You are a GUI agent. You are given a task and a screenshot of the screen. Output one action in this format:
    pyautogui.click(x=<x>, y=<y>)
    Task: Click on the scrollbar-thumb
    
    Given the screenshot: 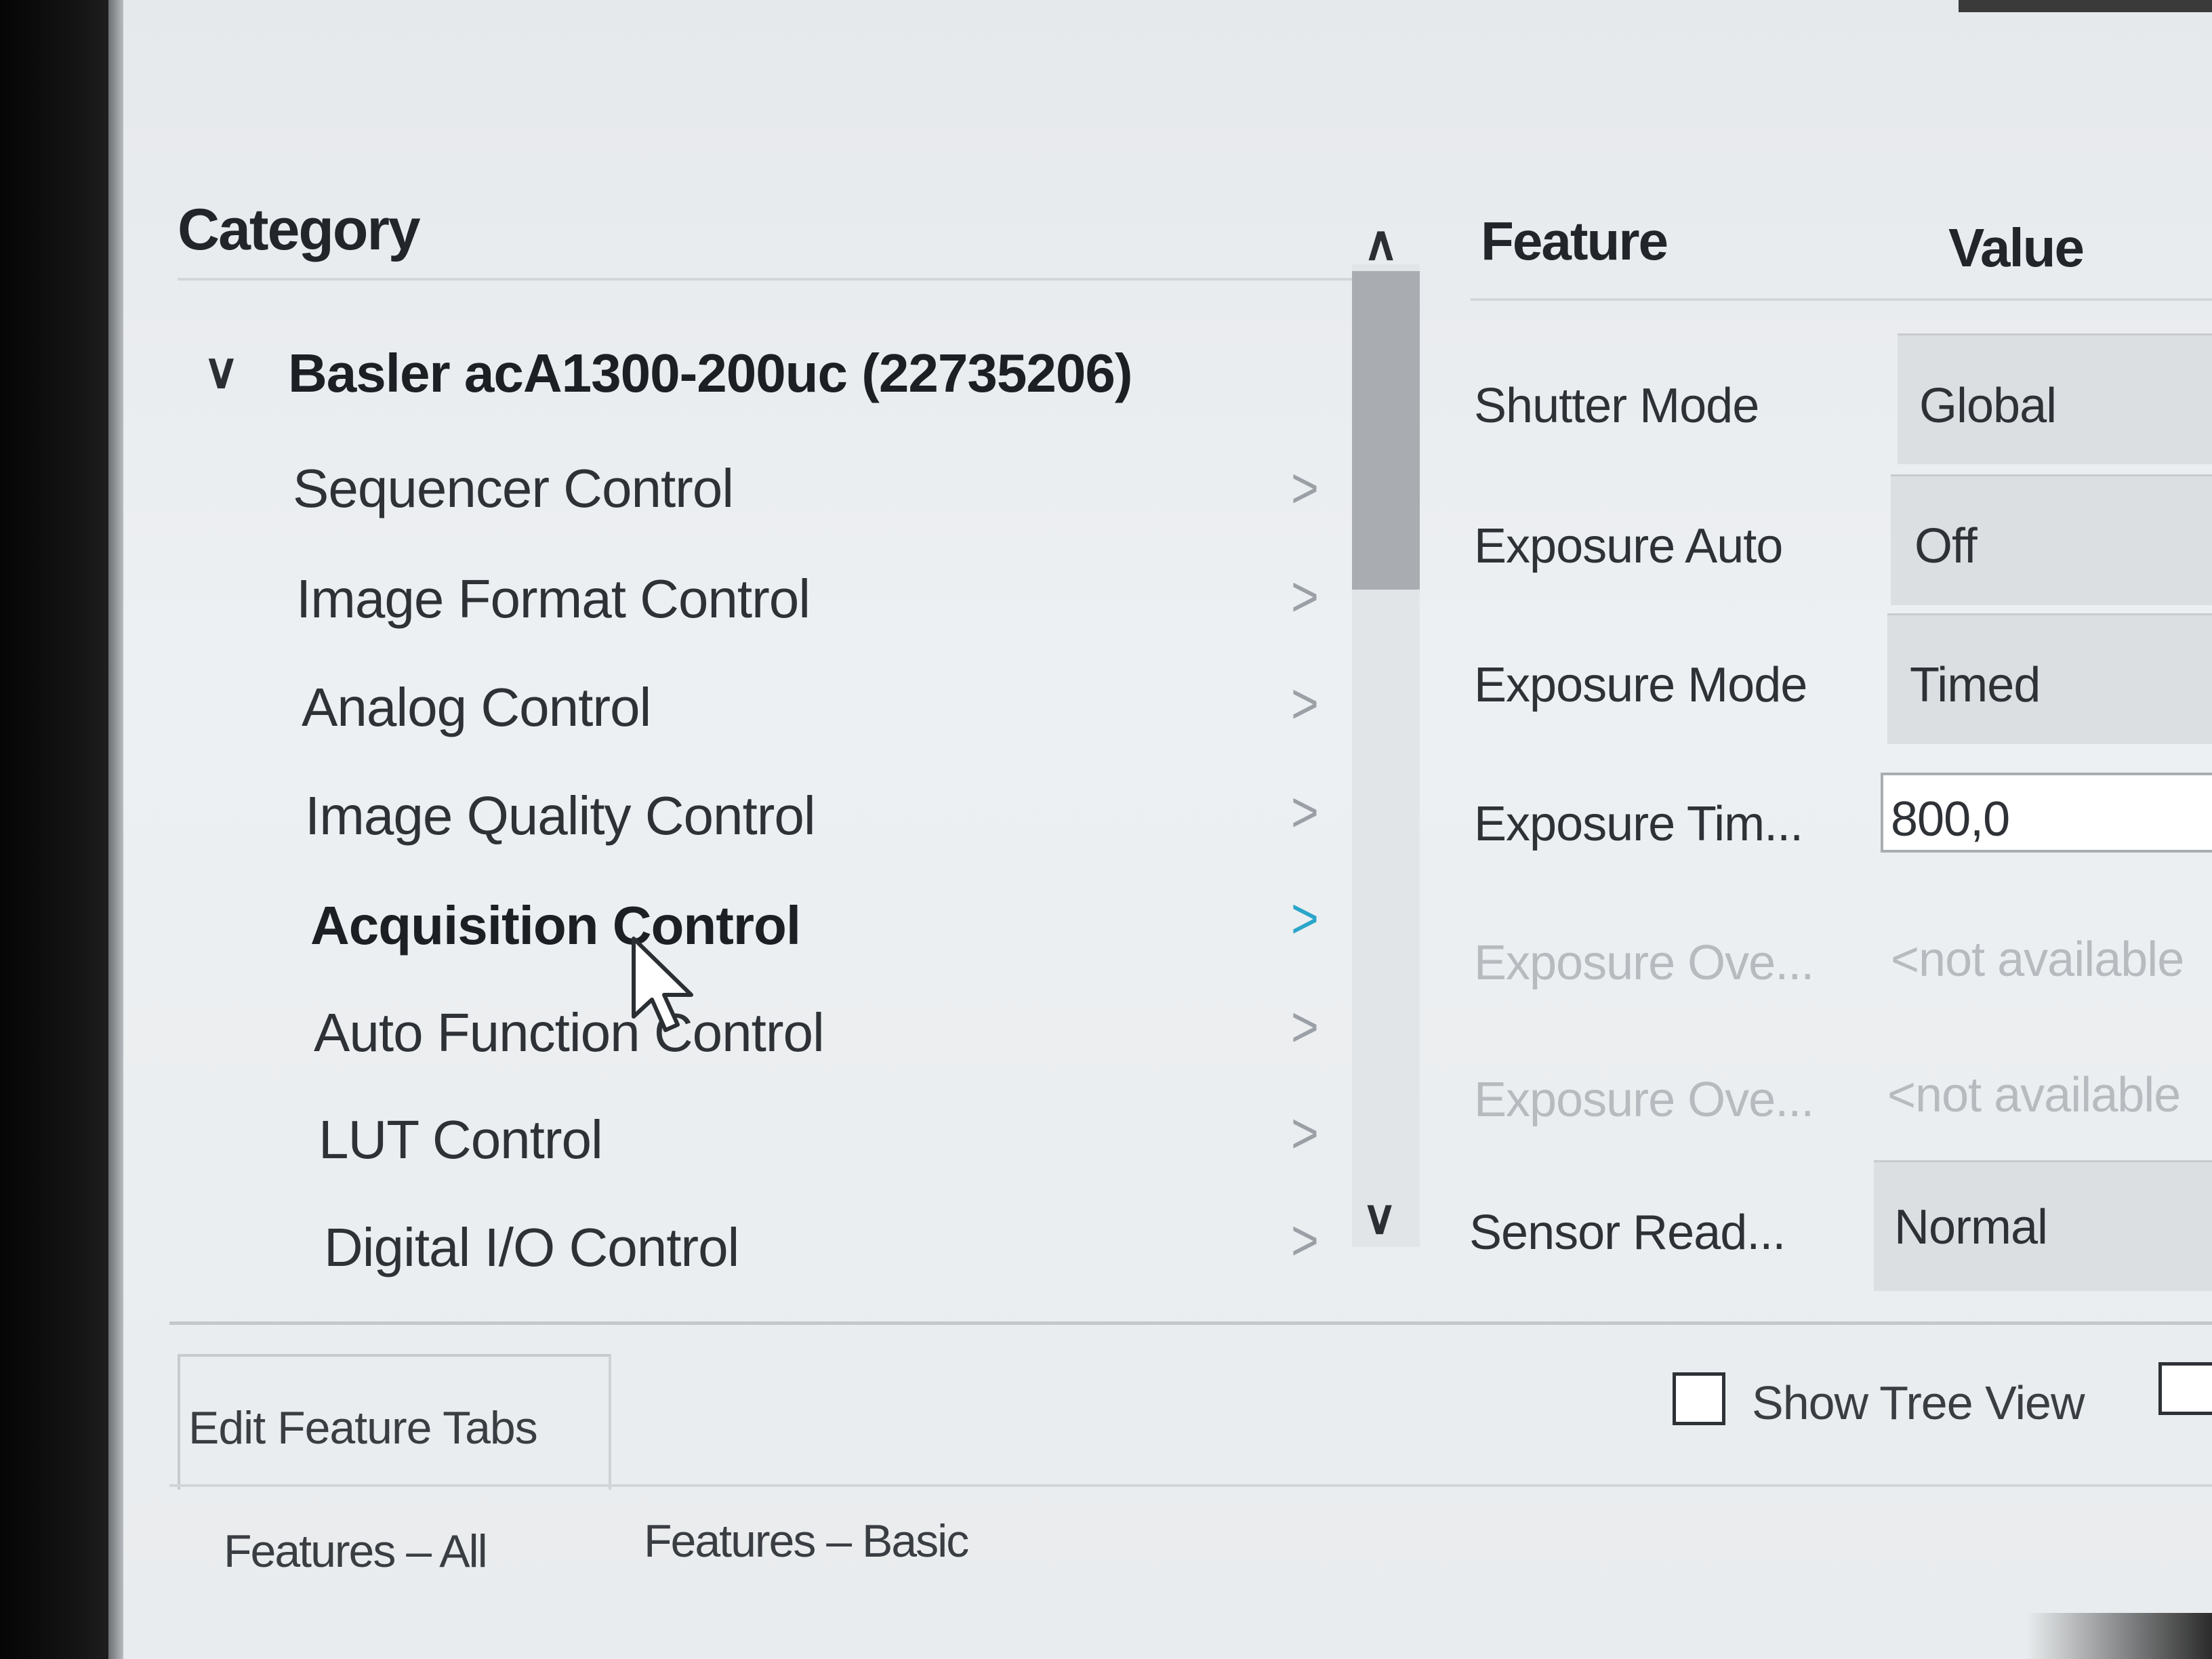 What is the action you would take?
    pyautogui.click(x=1386, y=431)
    